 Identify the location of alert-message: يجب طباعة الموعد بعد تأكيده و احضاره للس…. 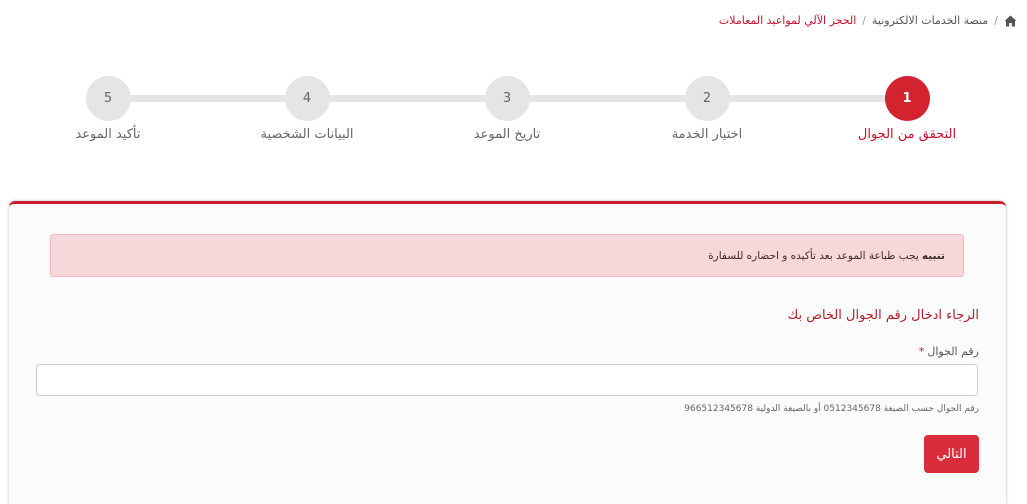
(813, 255).